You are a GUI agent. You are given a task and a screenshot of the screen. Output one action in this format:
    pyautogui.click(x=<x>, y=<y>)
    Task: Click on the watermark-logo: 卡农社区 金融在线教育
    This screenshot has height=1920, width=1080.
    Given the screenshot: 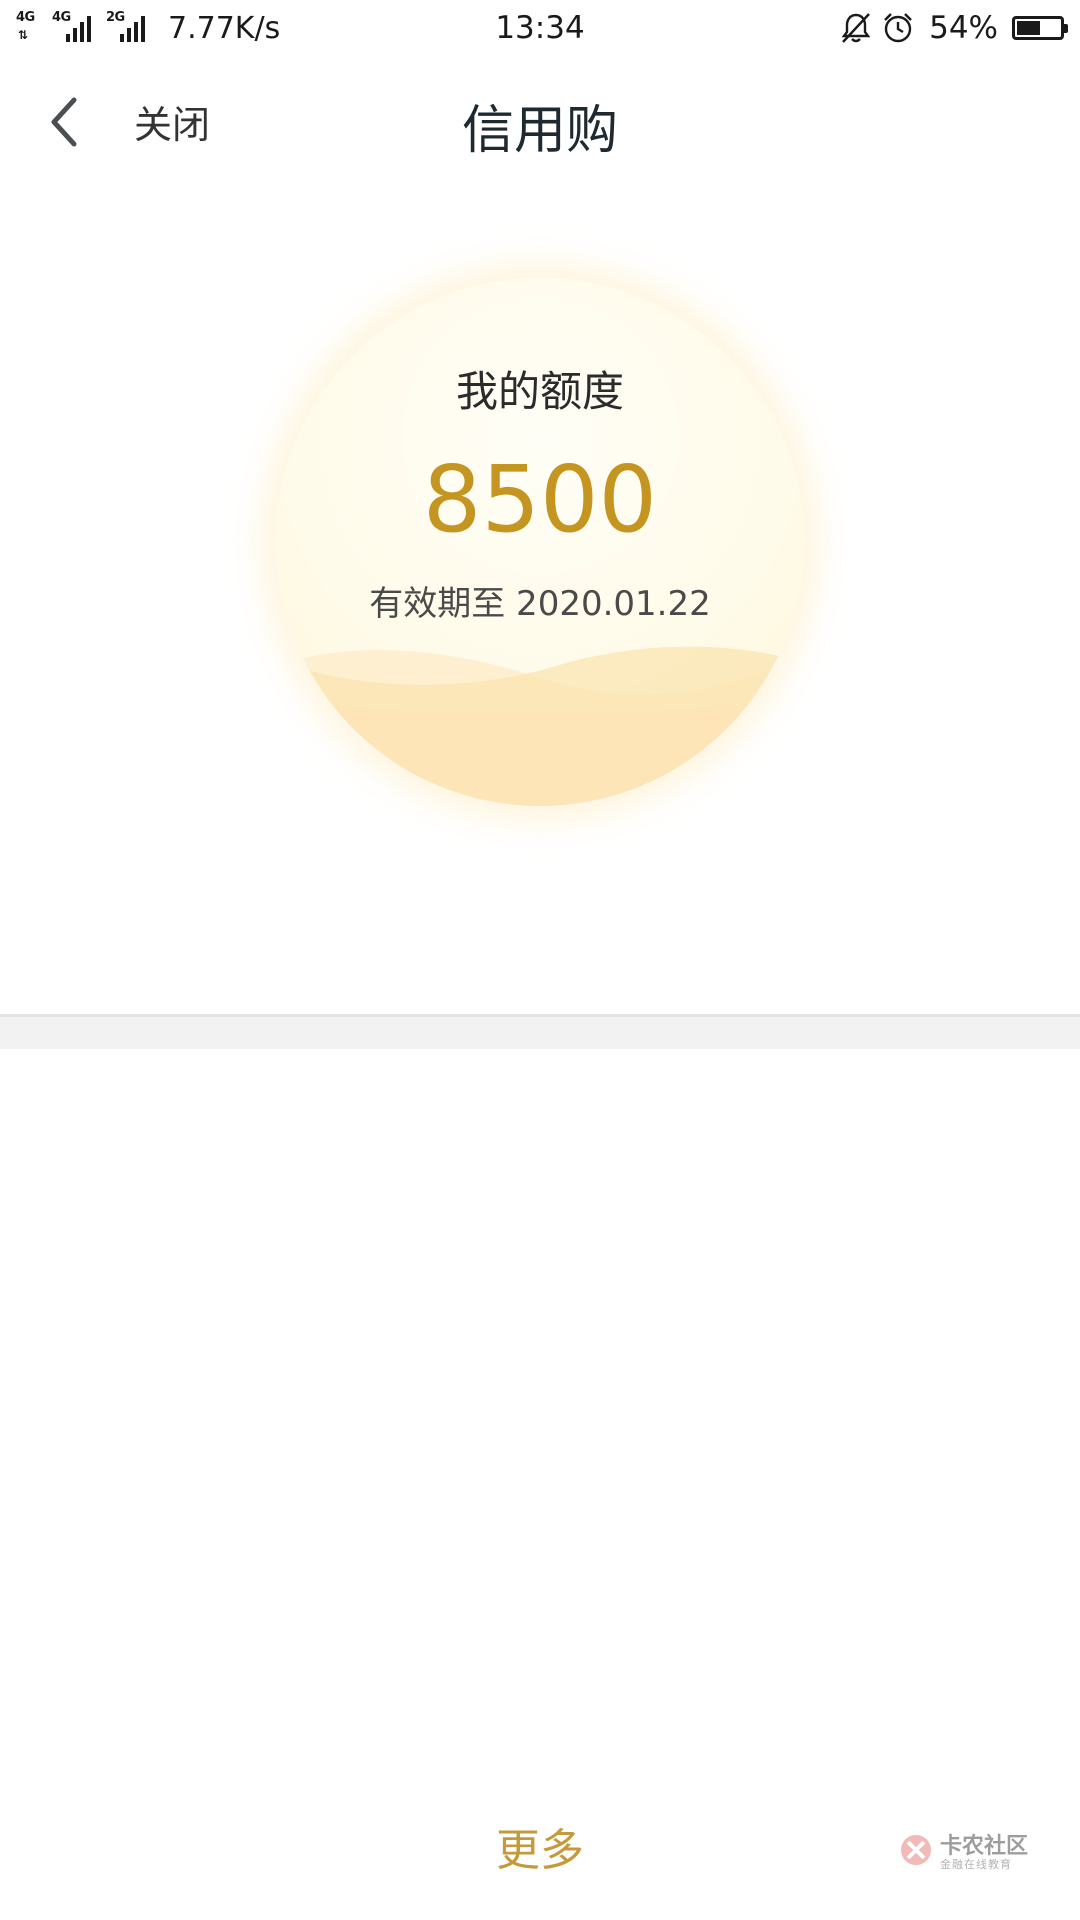 What is the action you would take?
    pyautogui.click(x=963, y=1852)
    